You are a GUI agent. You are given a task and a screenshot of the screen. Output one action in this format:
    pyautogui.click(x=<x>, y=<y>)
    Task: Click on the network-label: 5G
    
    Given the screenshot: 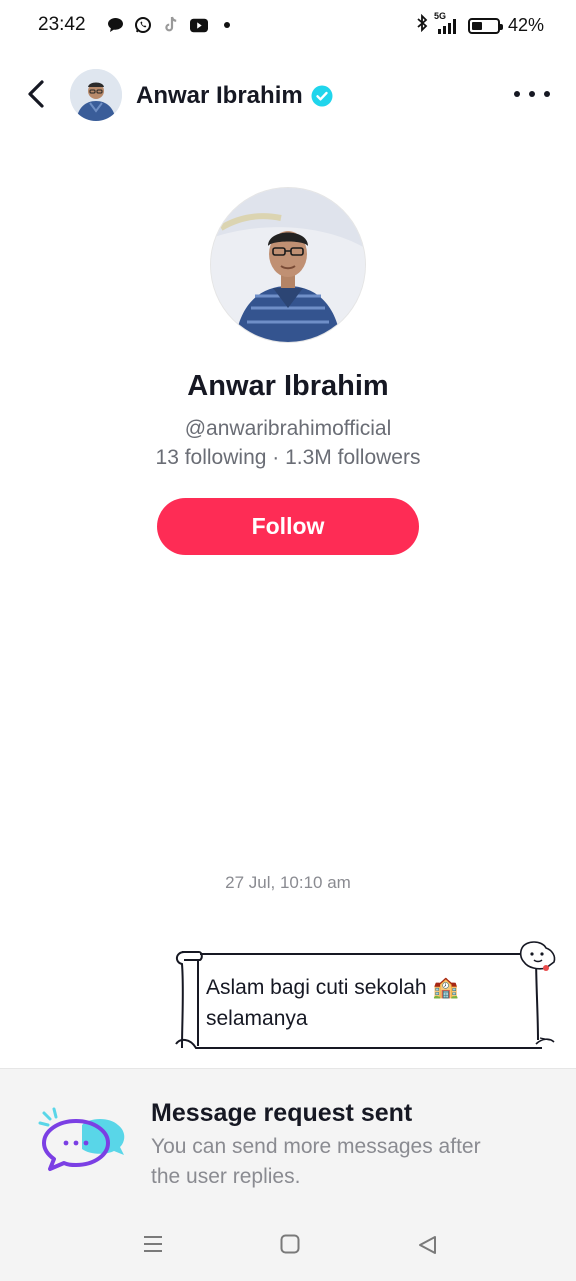 What is the action you would take?
    pyautogui.click(x=439, y=15)
    